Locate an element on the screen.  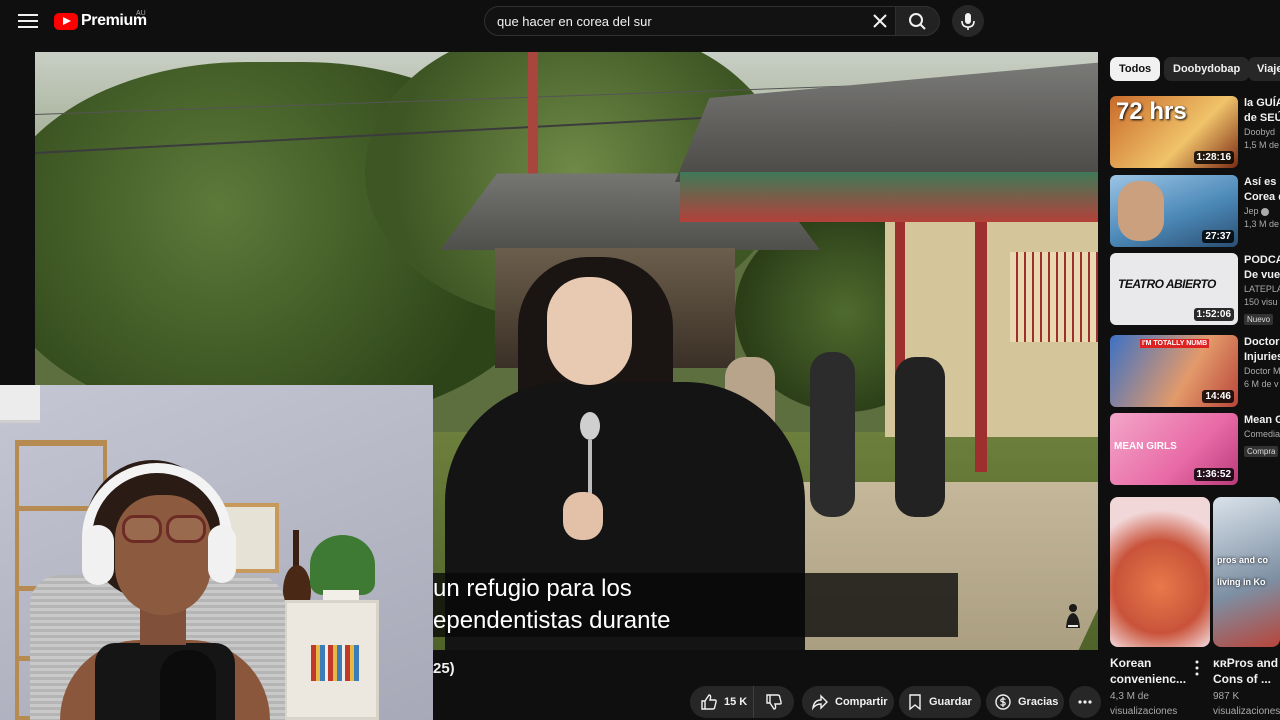
channel-name: Doctor M is located at coordinates (1262, 371).